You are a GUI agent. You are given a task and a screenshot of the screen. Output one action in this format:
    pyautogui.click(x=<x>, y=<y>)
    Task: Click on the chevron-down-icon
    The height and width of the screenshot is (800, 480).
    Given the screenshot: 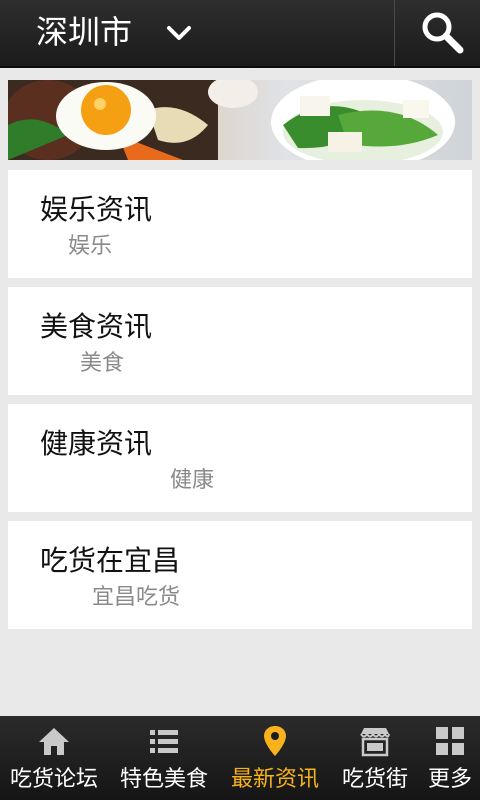 What is the action you would take?
    pyautogui.click(x=179, y=33)
    